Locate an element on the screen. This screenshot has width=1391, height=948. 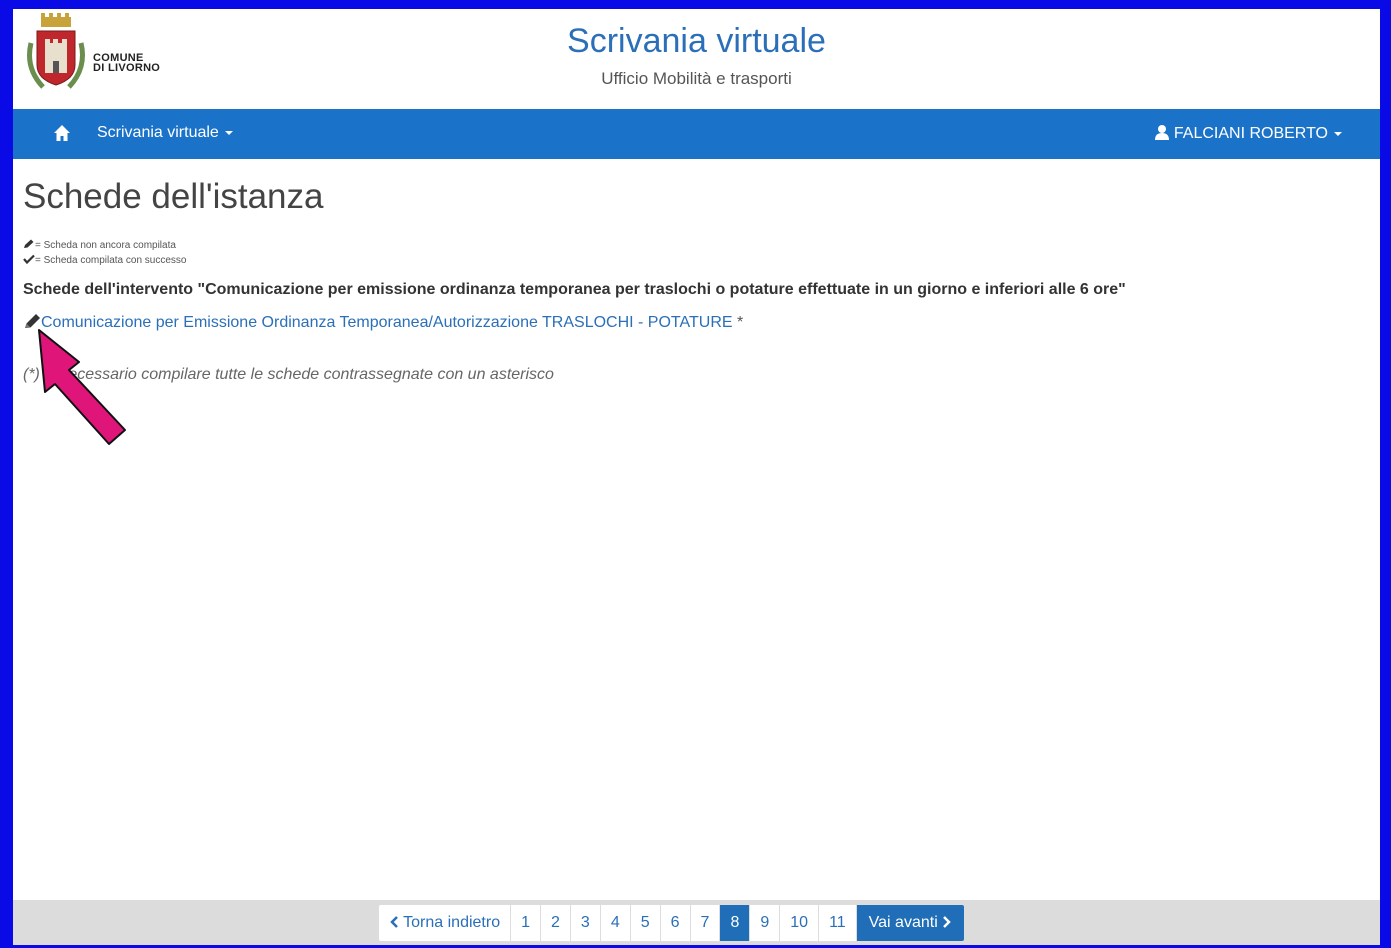
next-label: Vai avanti is located at coordinates (903, 922).